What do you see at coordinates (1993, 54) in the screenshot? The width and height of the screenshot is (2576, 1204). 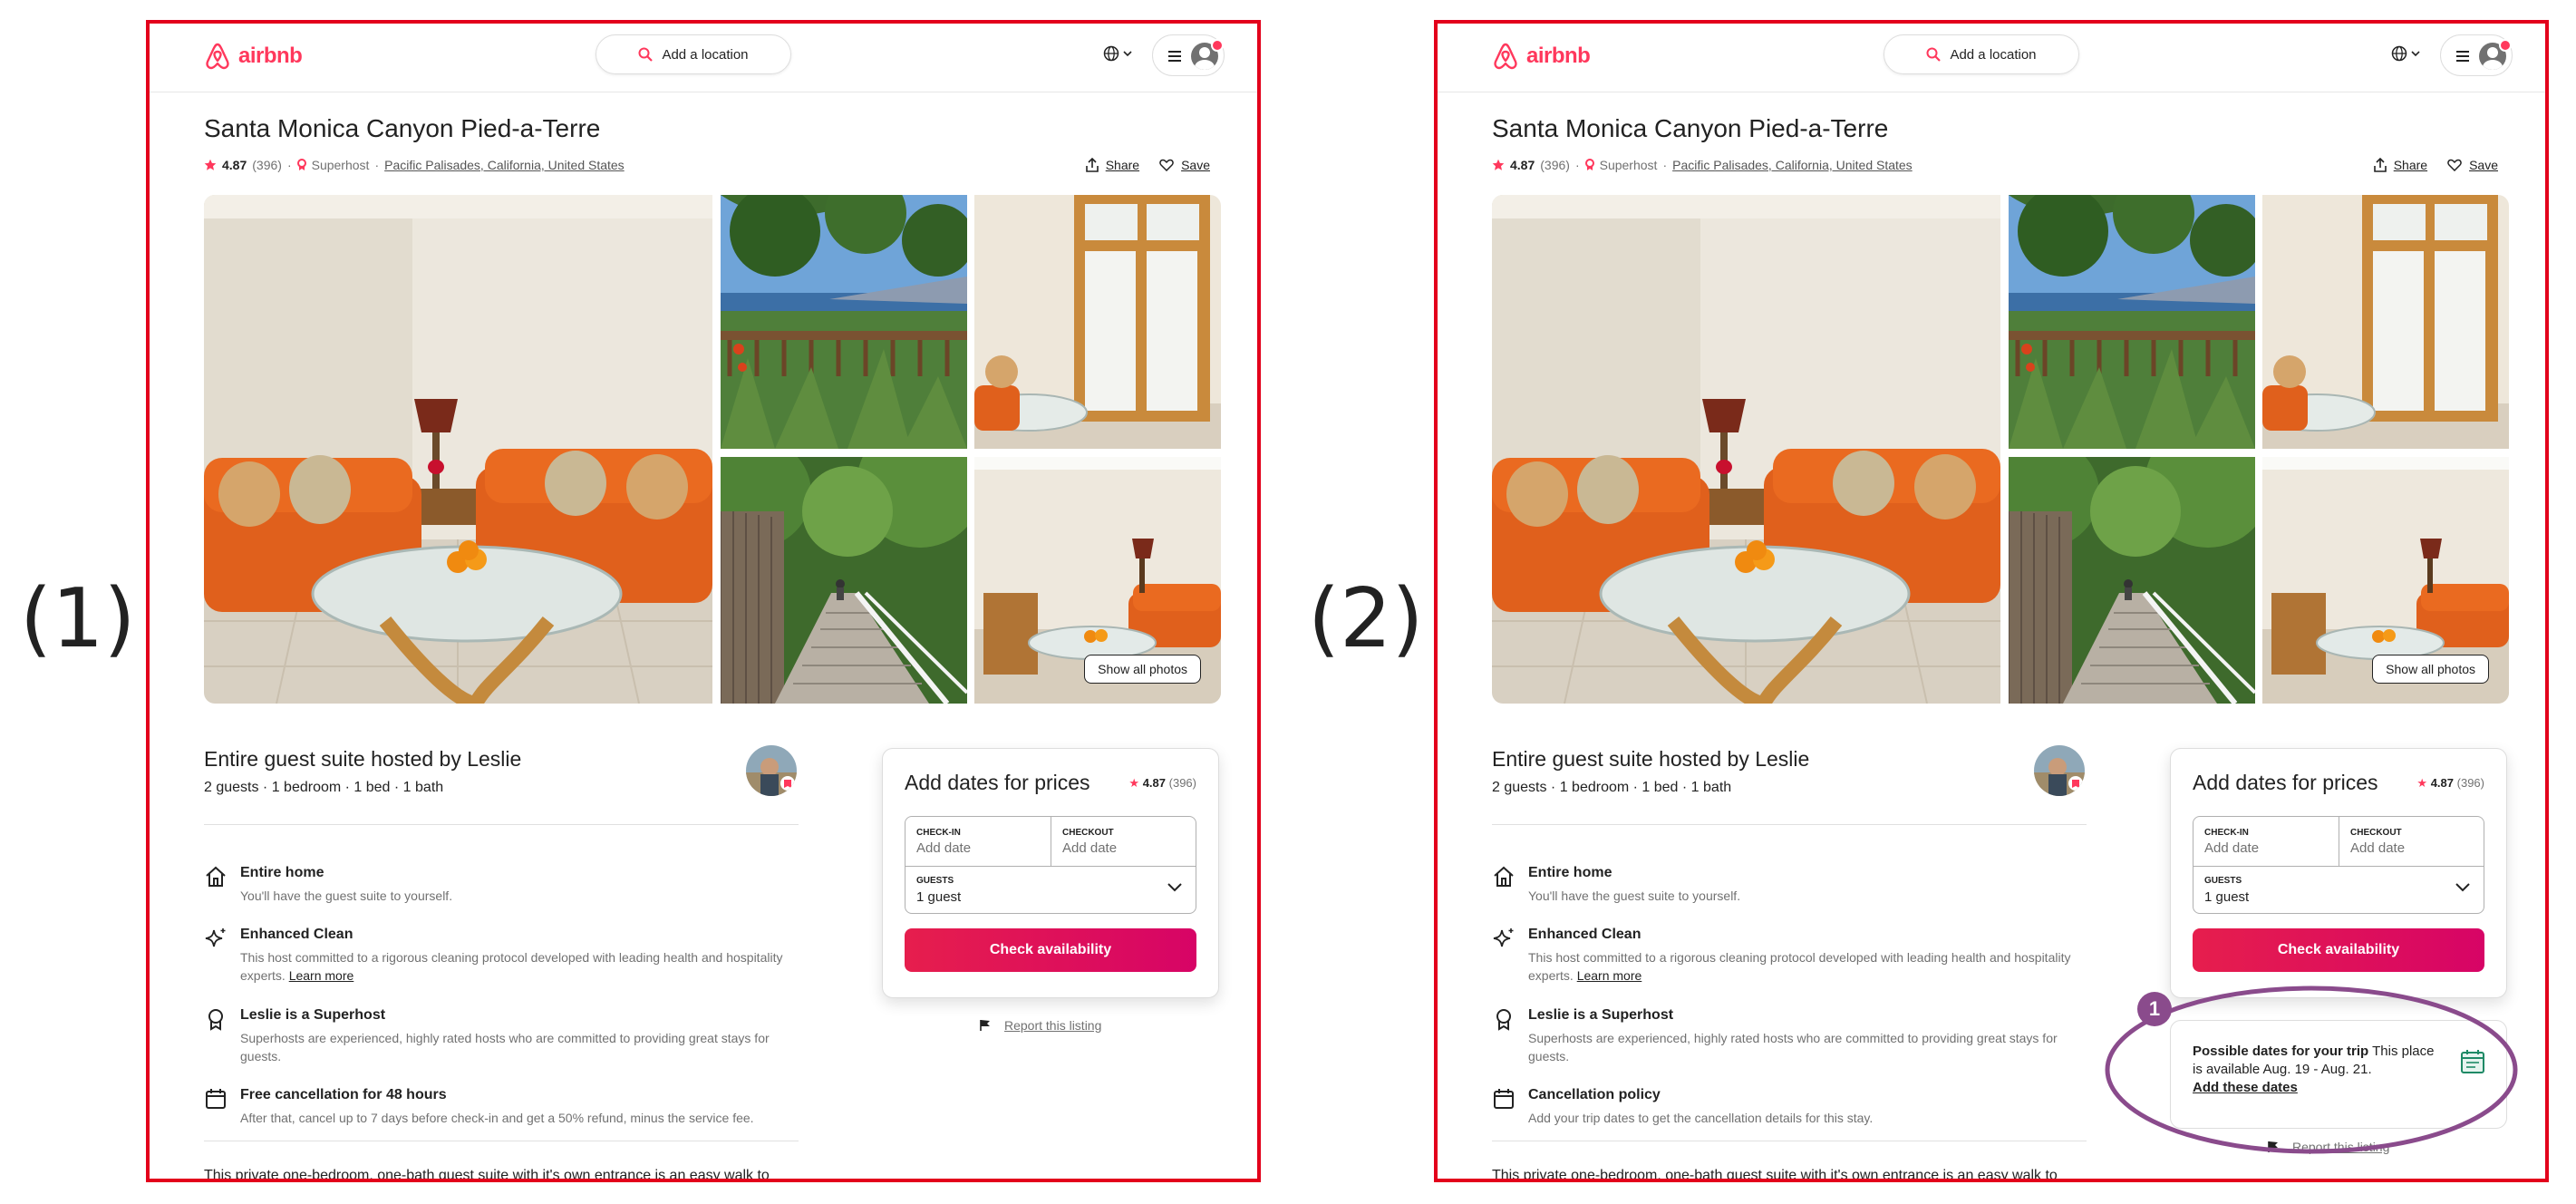 I see `search-placeholder: Add a location` at bounding box center [1993, 54].